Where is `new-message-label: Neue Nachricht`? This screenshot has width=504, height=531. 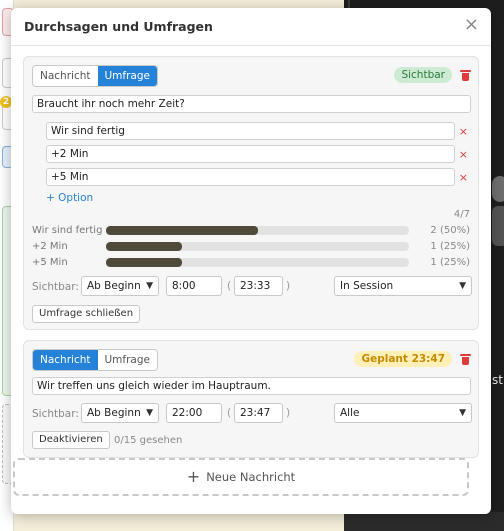
new-message-label: Neue Nachricht is located at coordinates (251, 477).